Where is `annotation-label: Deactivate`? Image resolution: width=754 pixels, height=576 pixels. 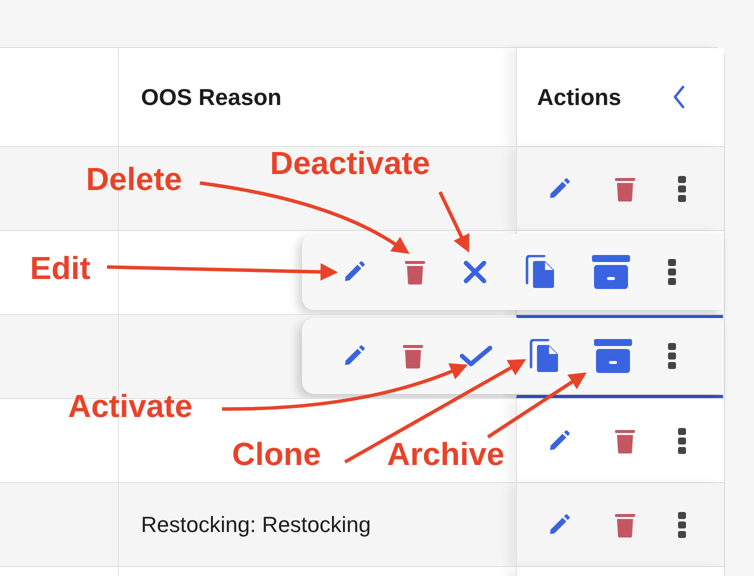
annotation-label: Deactivate is located at coordinates (350, 164).